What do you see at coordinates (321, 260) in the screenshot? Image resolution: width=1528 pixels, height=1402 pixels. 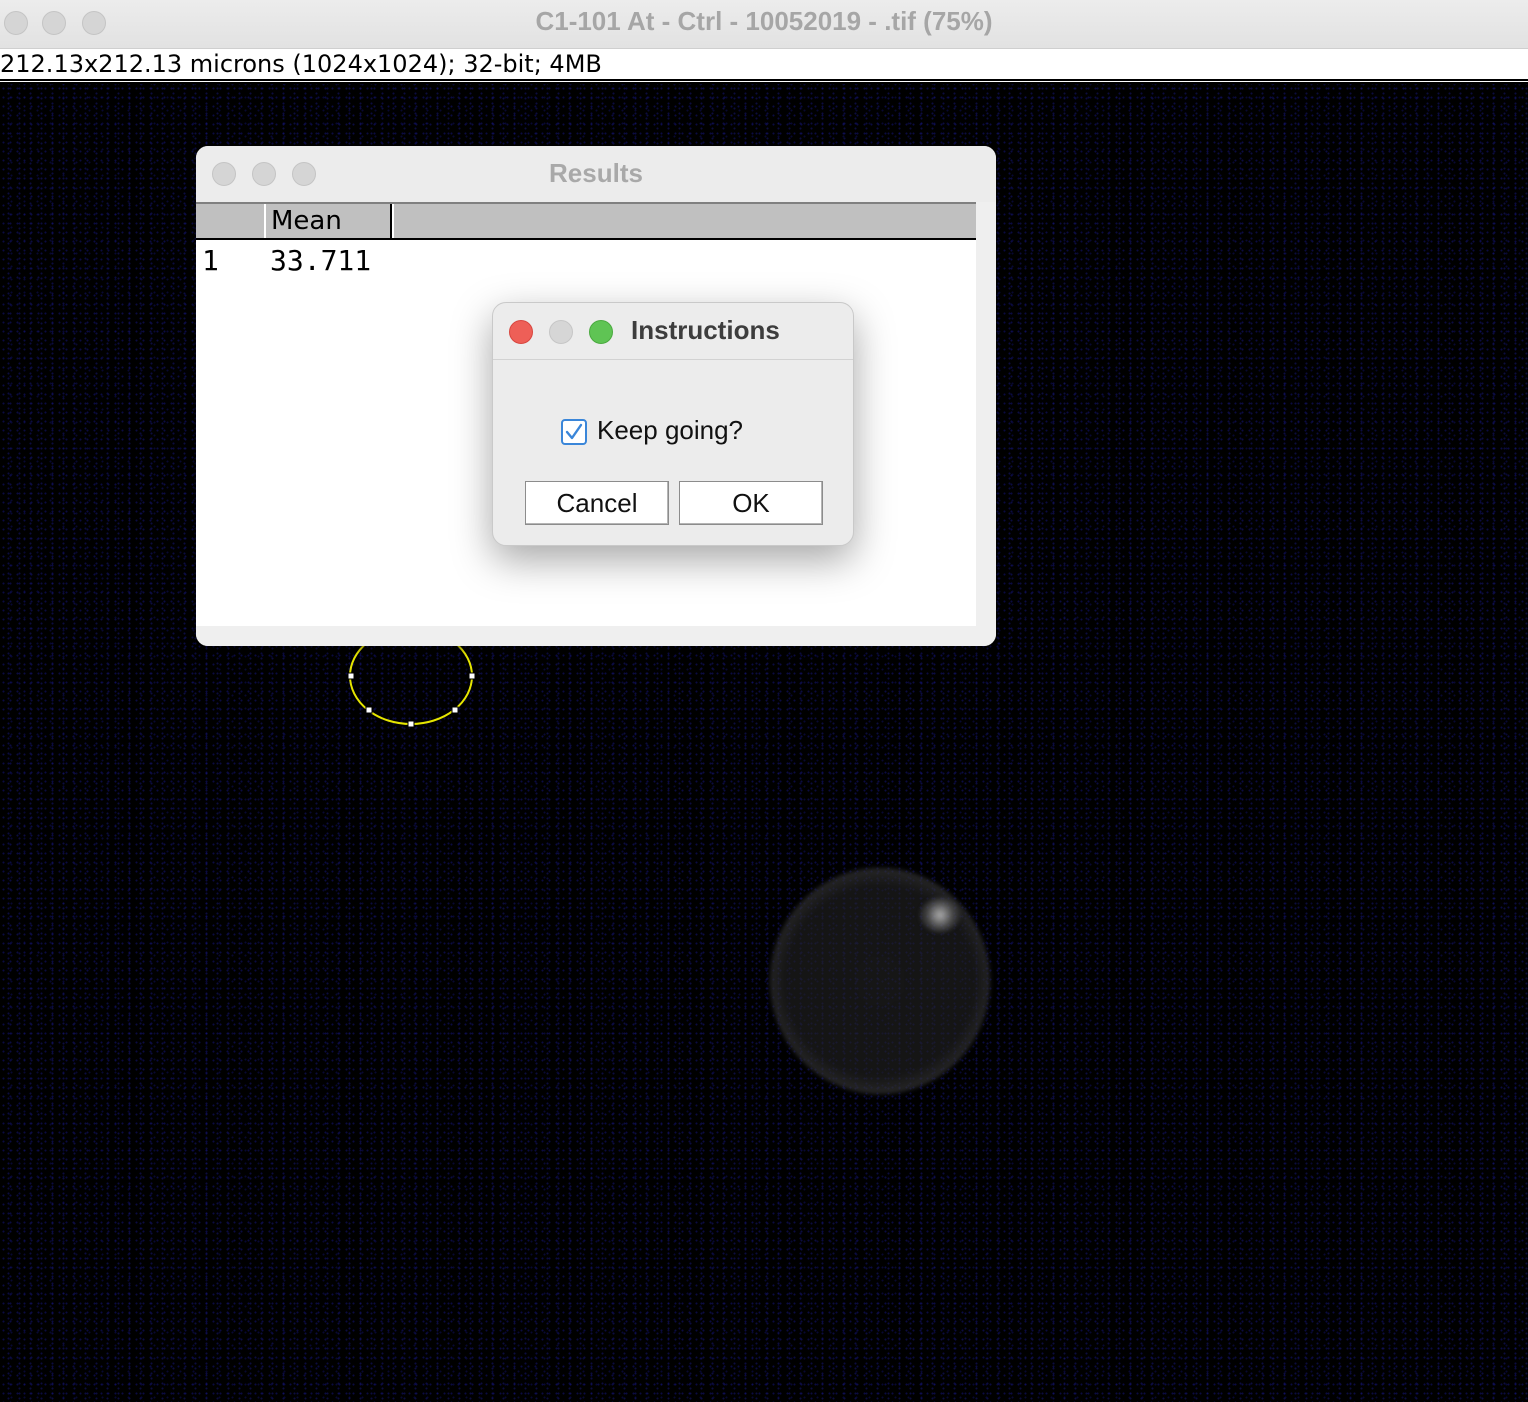 I see `row-mean-value: 33.711` at bounding box center [321, 260].